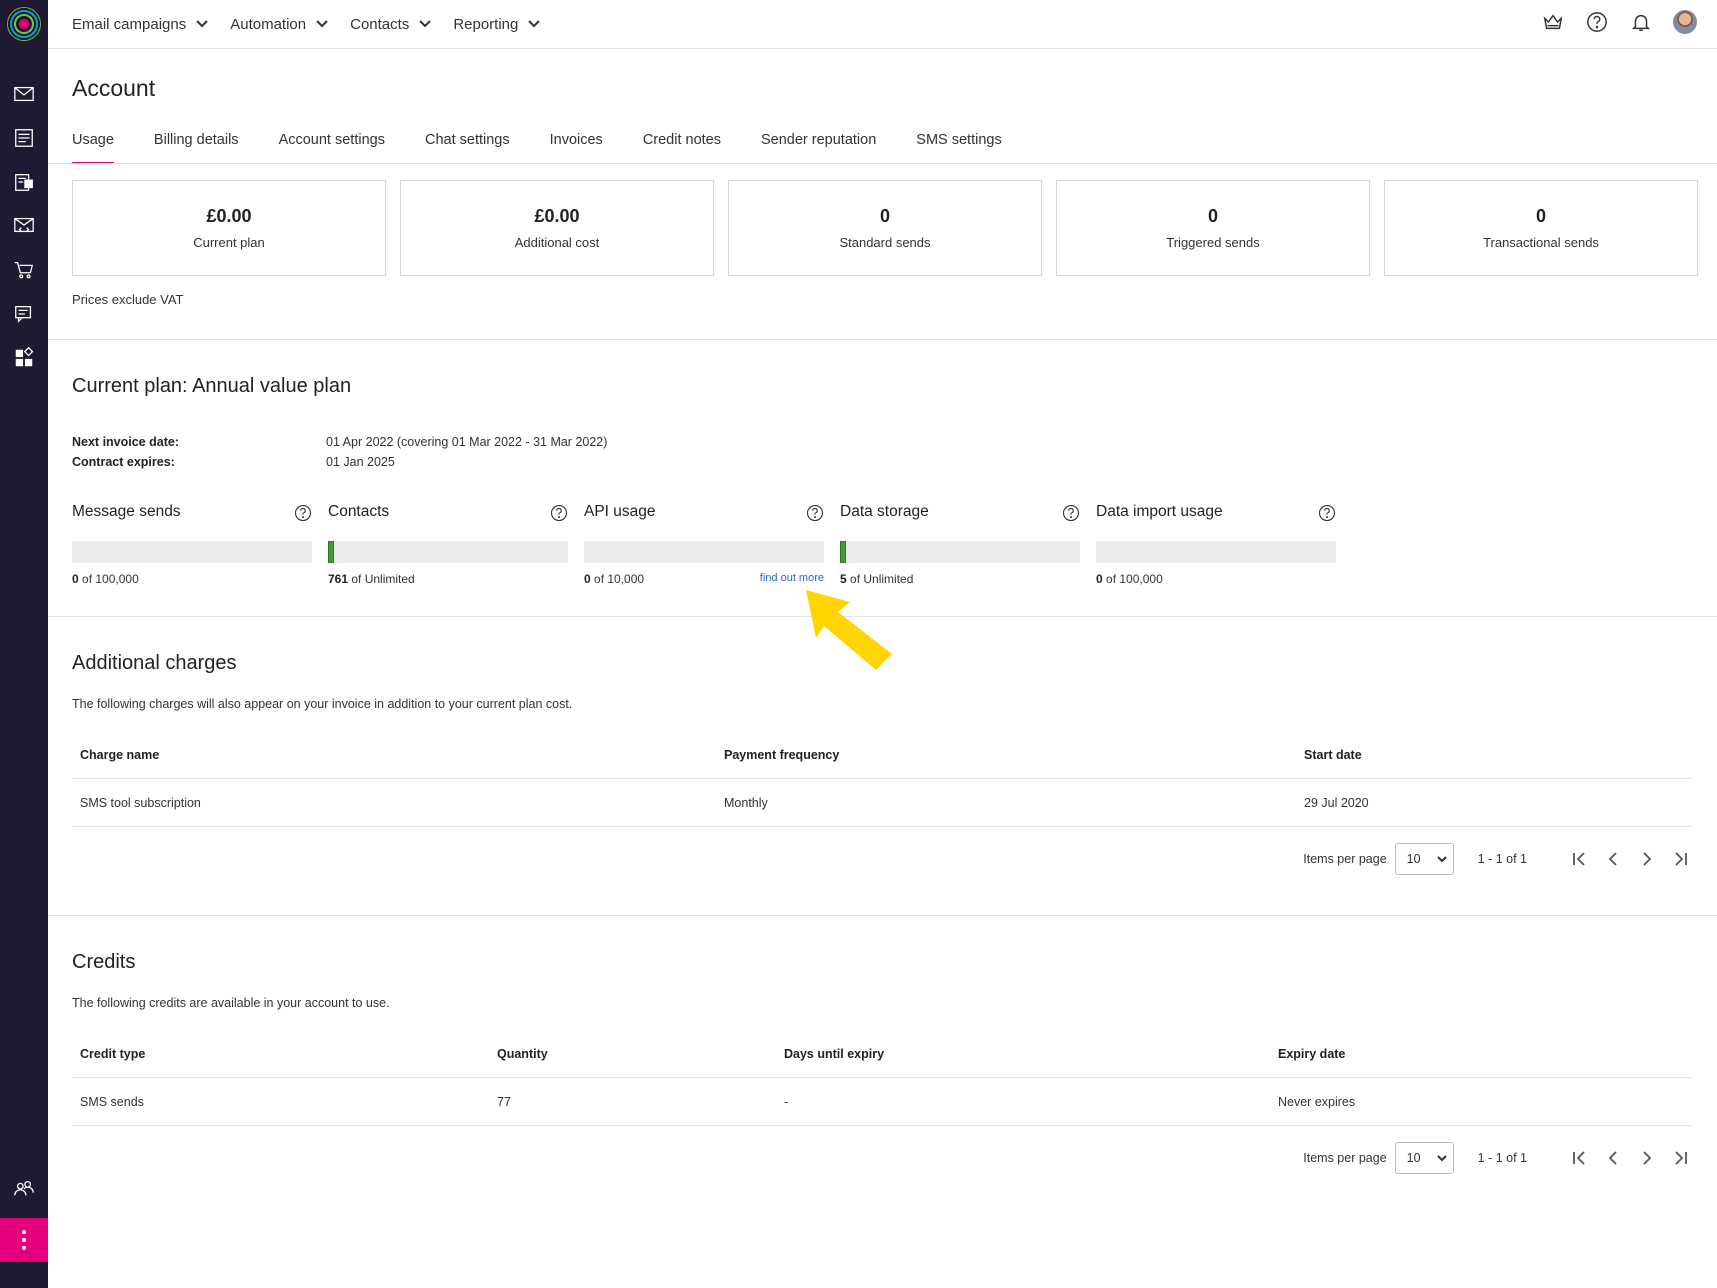 This screenshot has width=1717, height=1288. Describe the element at coordinates (557, 228) in the screenshot. I see `summary-card-additional-cost: £0.00 Additional cost` at that location.